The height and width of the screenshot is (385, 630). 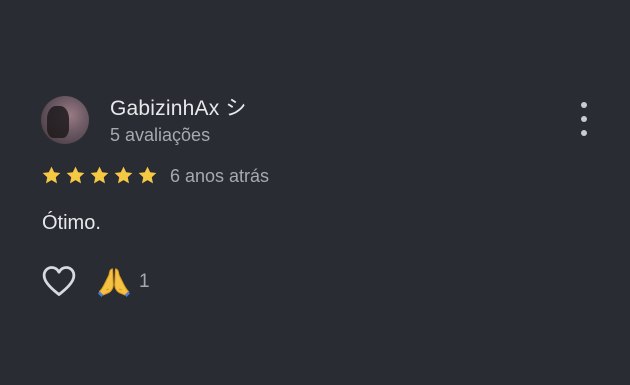 I want to click on folded-hands-emoji, so click(x=114, y=282).